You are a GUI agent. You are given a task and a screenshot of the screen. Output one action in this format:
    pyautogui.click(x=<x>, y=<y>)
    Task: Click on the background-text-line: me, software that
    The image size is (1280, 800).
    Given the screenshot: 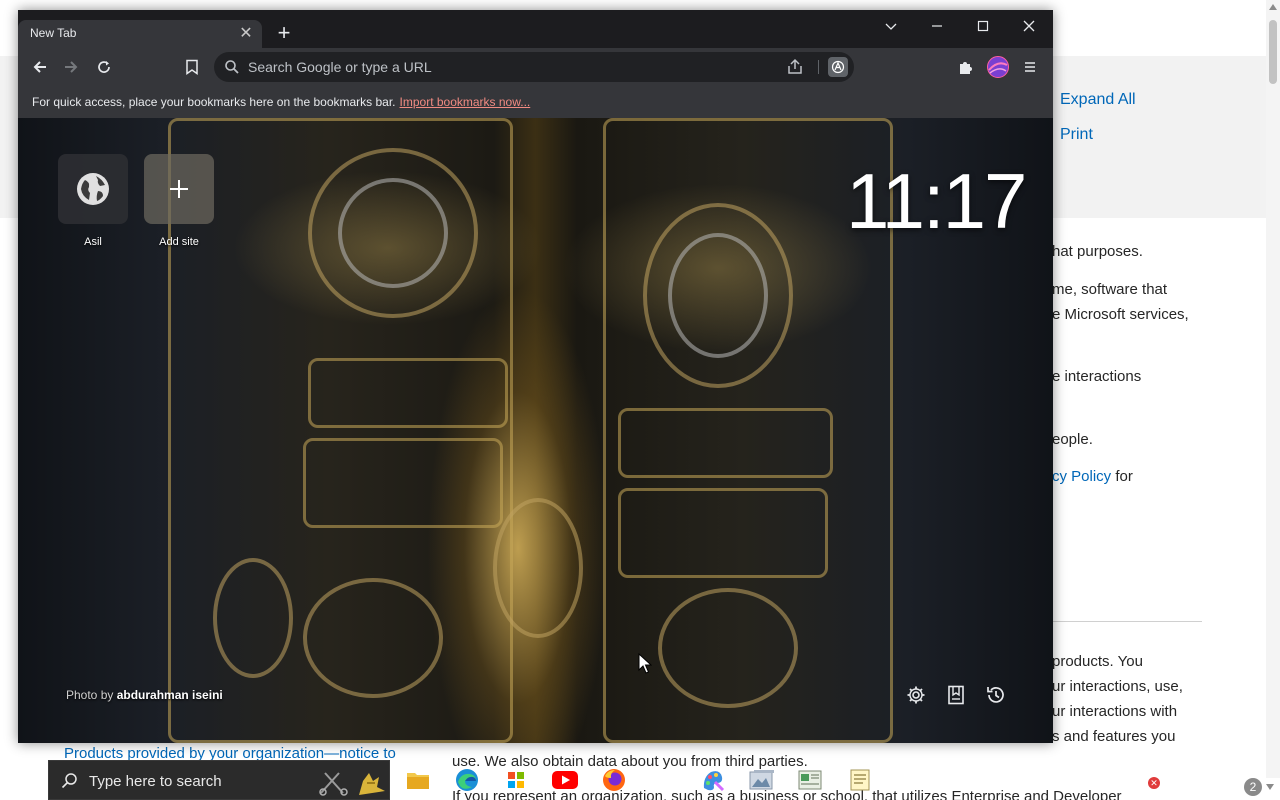 What is the action you would take?
    pyautogui.click(x=1110, y=289)
    